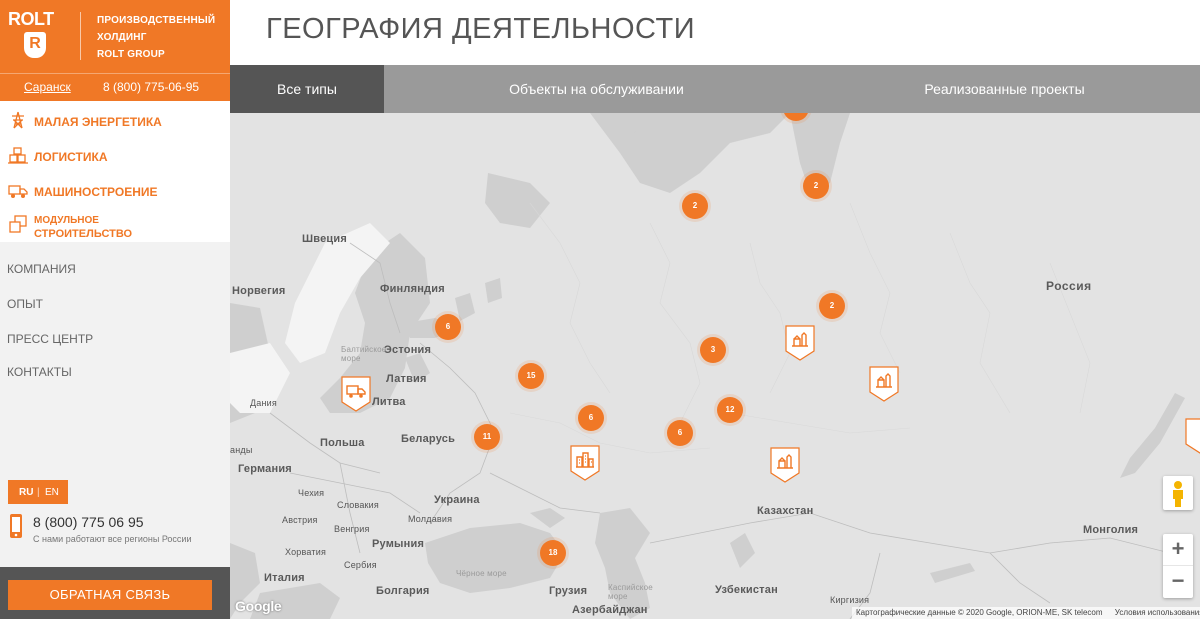  Describe the element at coordinates (406, 379) in the screenshot. I see `place-latvia: Латвия` at that location.